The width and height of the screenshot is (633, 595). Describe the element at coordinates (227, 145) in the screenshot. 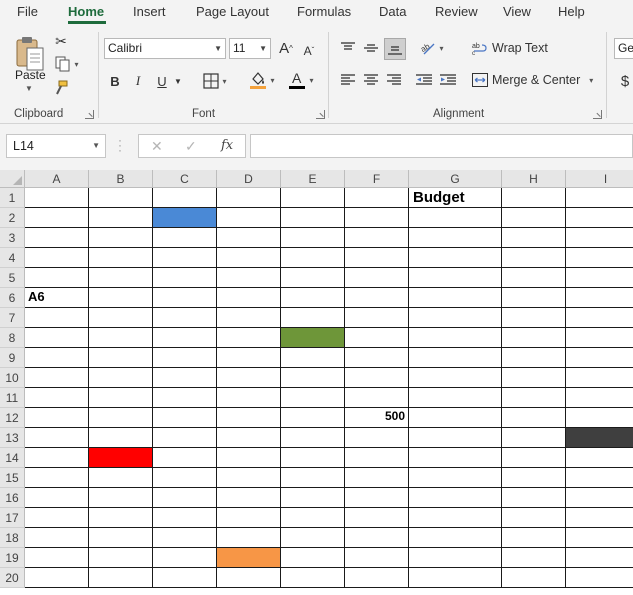

I see `insert-function-icon: fx` at that location.